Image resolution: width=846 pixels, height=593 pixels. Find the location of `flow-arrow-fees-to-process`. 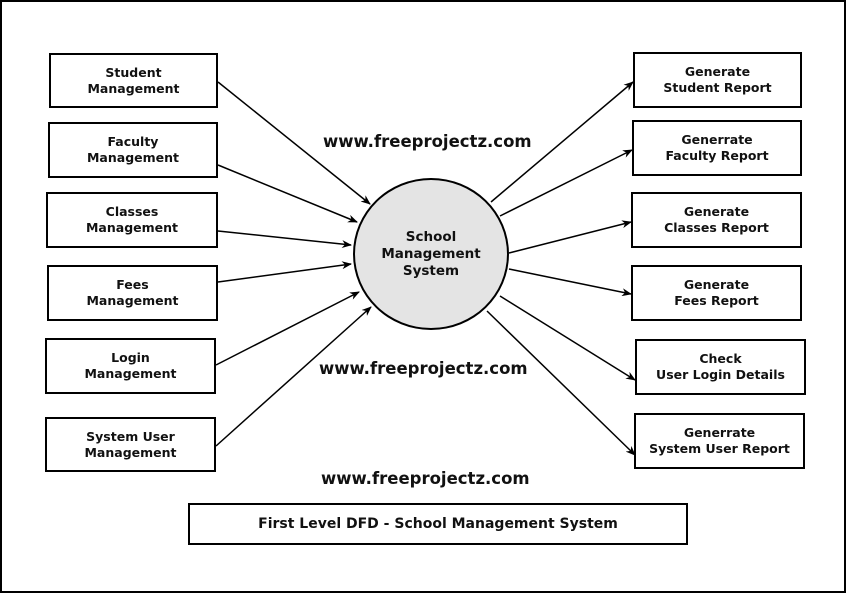

flow-arrow-fees-to-process is located at coordinates (284, 272).